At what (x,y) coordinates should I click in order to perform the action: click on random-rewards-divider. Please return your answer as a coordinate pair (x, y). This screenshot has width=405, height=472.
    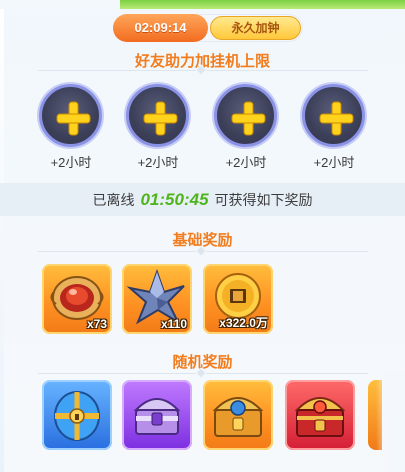
    Looking at the image, I should click on (203, 373).